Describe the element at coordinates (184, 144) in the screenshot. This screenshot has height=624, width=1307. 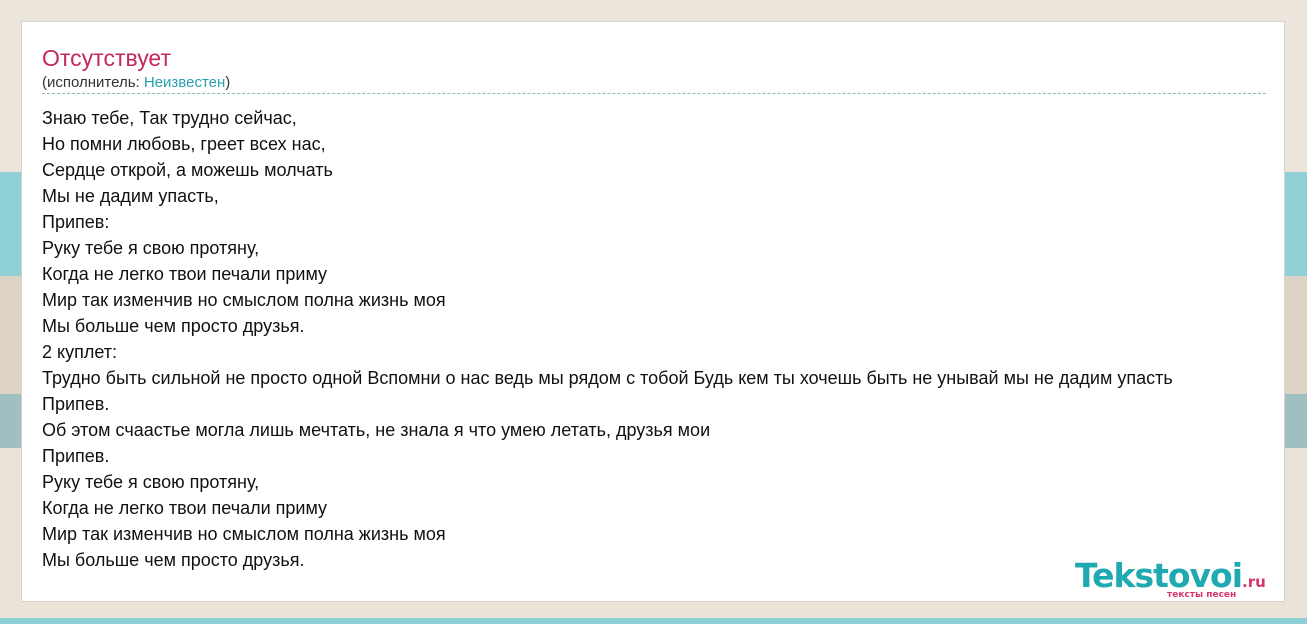
I see `lyric-line: Но помни любовь, греет всех нас,` at that location.